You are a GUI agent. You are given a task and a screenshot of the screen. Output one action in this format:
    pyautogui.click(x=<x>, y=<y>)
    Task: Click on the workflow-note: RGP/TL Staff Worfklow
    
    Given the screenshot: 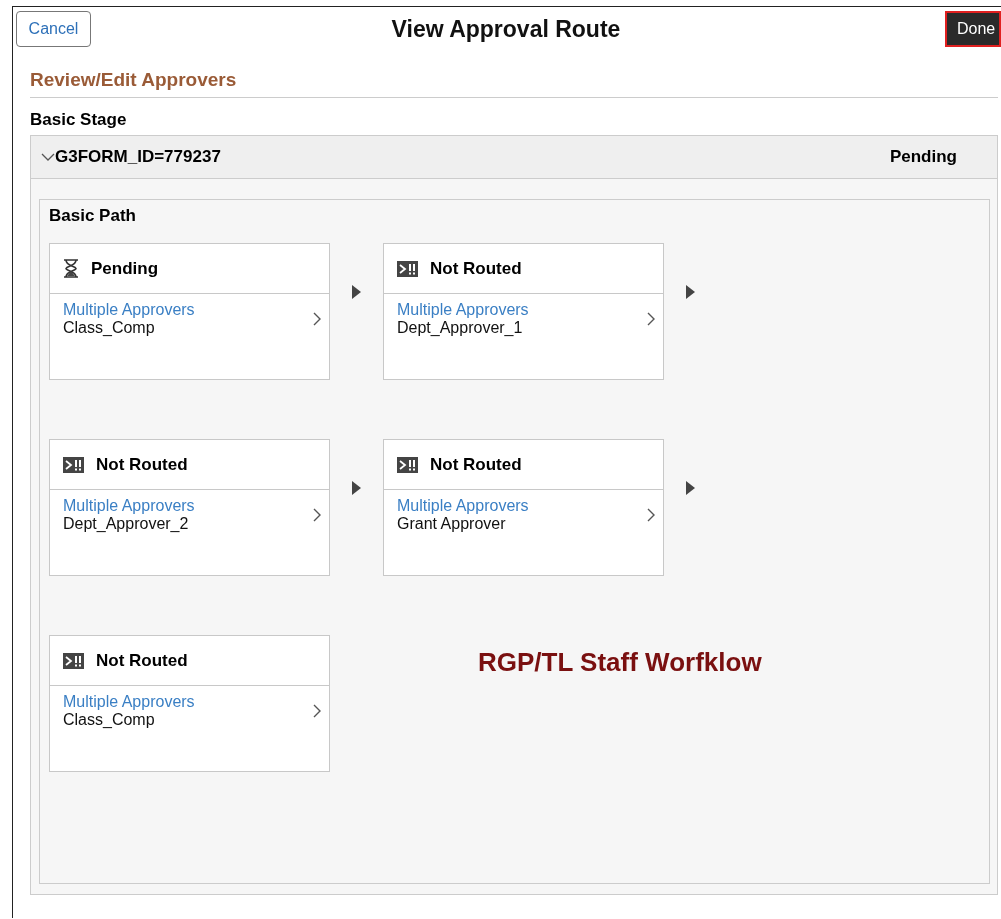 What is the action you would take?
    pyautogui.click(x=620, y=662)
    